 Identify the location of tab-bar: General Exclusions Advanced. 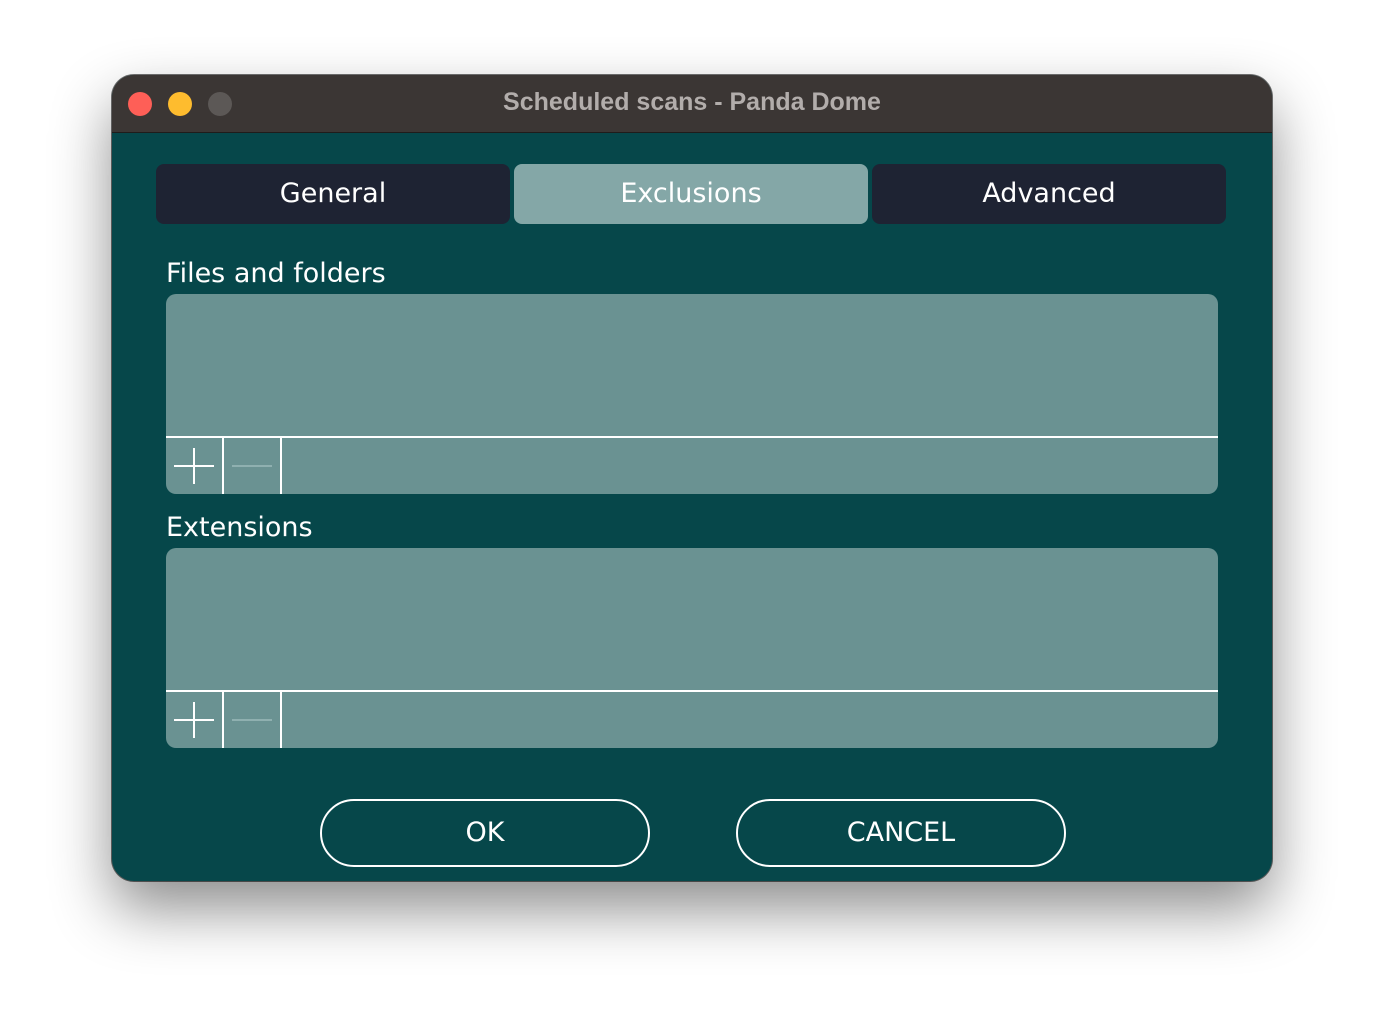
(692, 194).